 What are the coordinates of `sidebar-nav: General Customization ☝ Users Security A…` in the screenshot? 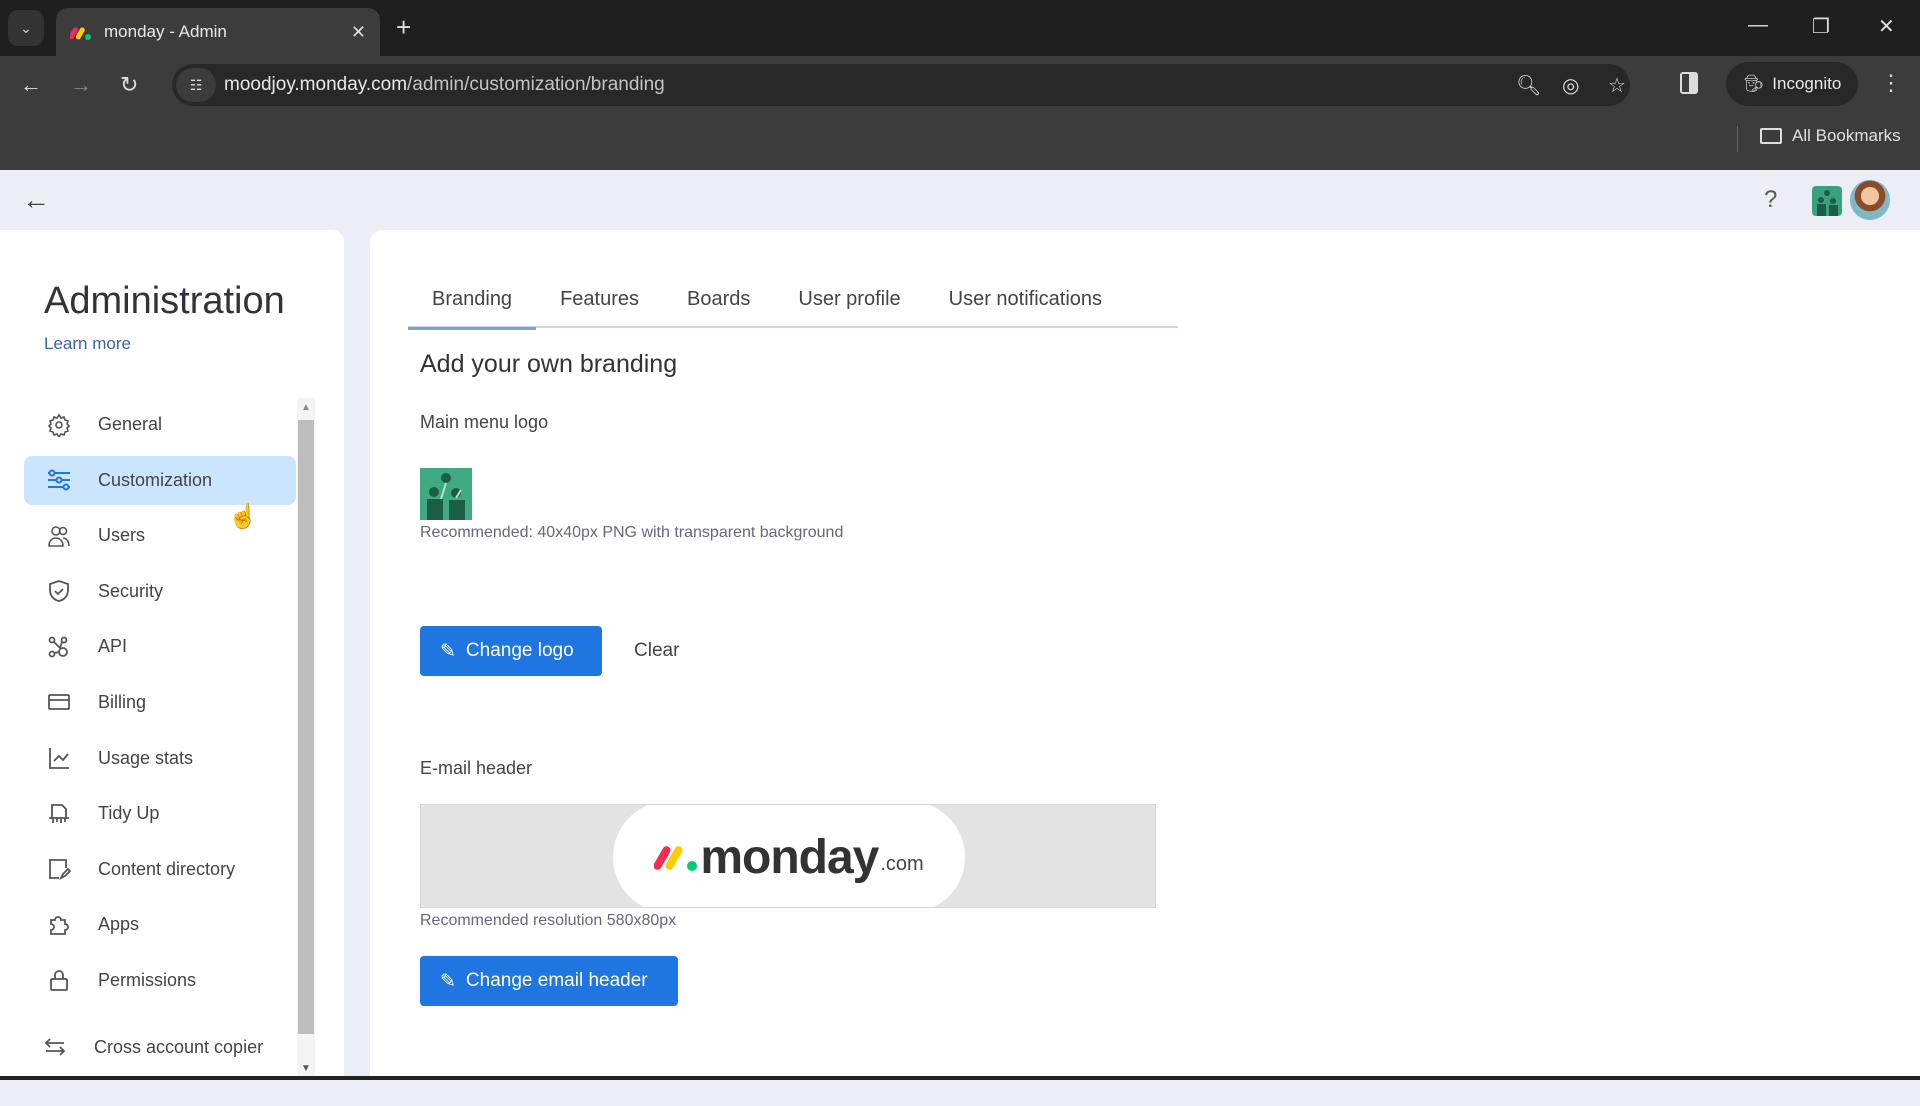 It's located at (160, 744).